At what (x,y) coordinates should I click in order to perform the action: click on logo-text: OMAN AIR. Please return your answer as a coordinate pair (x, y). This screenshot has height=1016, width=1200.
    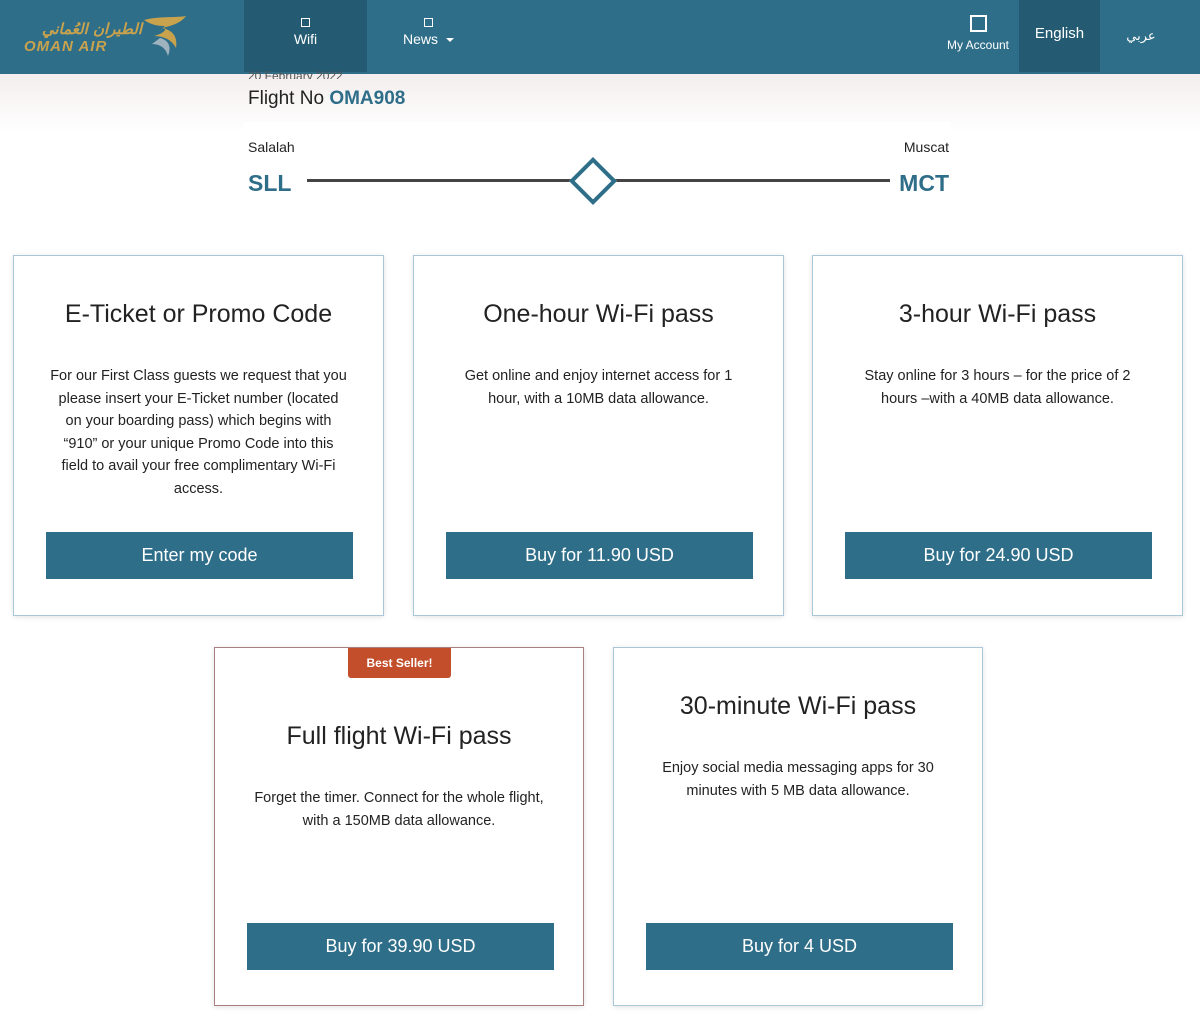
    Looking at the image, I should click on (66, 46).